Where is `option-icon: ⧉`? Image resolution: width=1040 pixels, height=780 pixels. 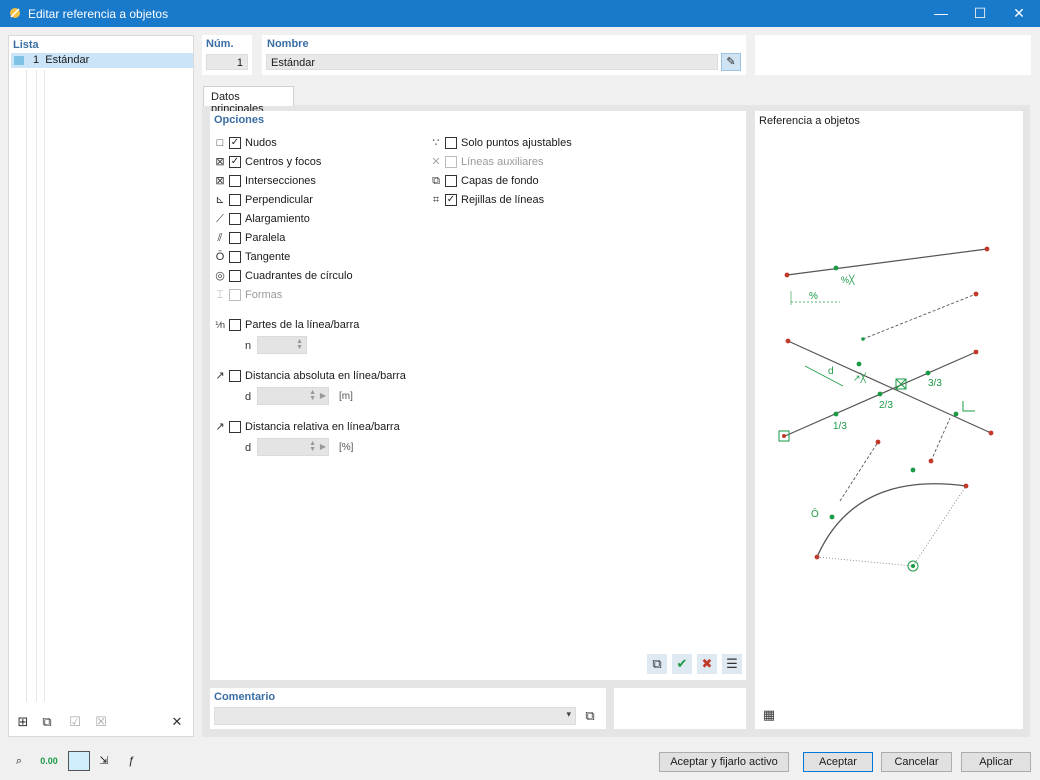
option-icon: ⧉ is located at coordinates (436, 181).